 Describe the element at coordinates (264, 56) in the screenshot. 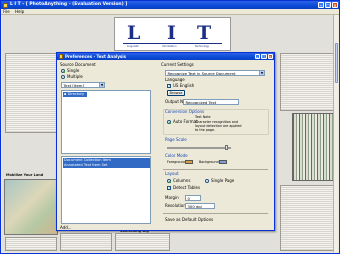

I see `dialog-maximize-icon: □` at that location.